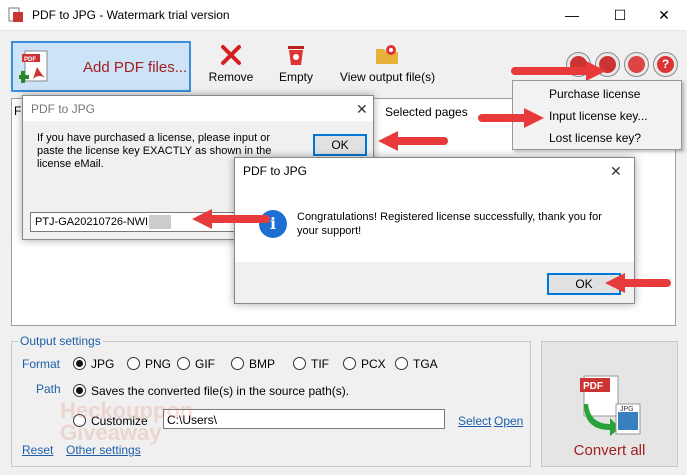 This screenshot has width=687, height=475. Describe the element at coordinates (60, 341) in the screenshot. I see `output-settings-title: Output settings` at that location.